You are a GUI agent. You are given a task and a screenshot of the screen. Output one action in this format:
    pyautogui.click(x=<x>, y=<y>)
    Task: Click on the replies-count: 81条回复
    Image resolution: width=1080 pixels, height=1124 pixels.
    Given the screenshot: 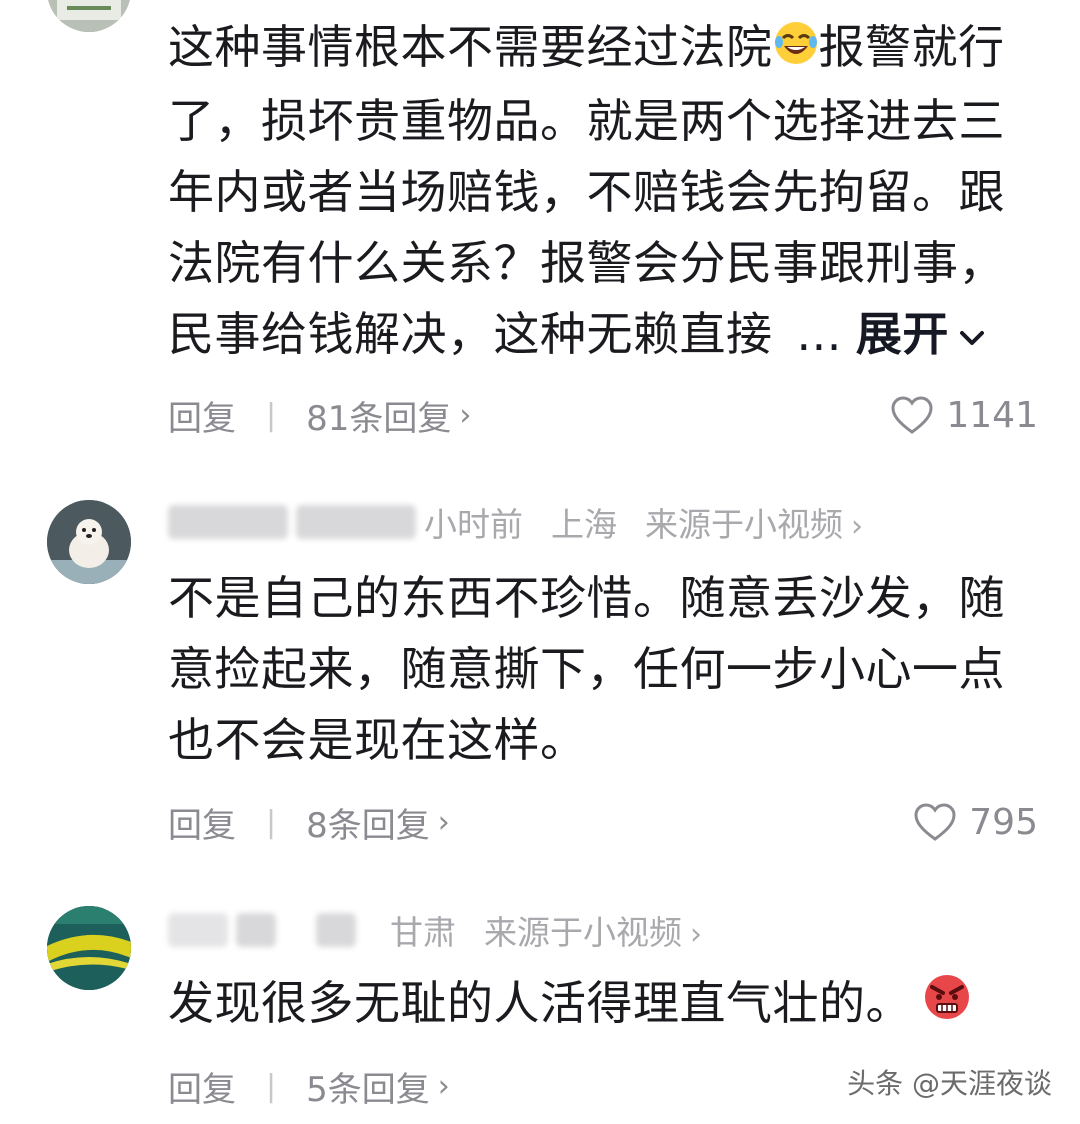 What is the action you would take?
    pyautogui.click(x=379, y=418)
    